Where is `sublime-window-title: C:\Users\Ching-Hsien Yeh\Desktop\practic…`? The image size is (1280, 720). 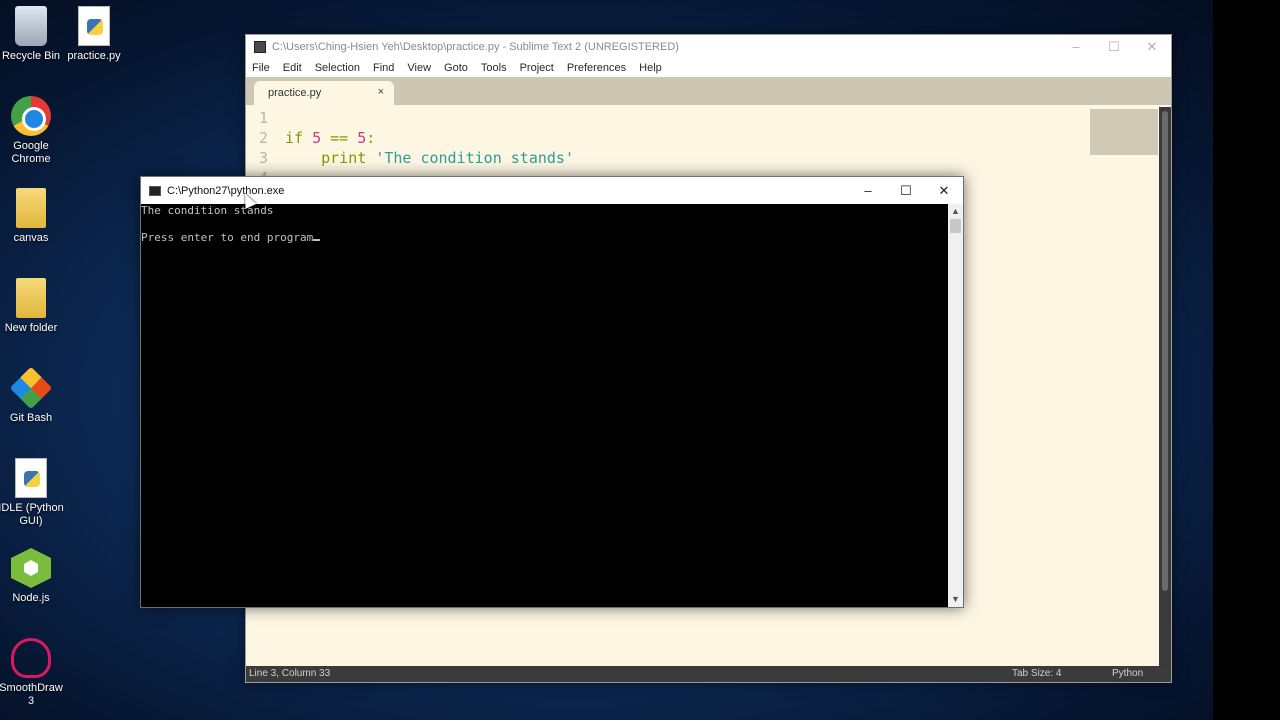 sublime-window-title: C:\Users\Ching-Hsien Yeh\Desktop\practic… is located at coordinates (475, 47).